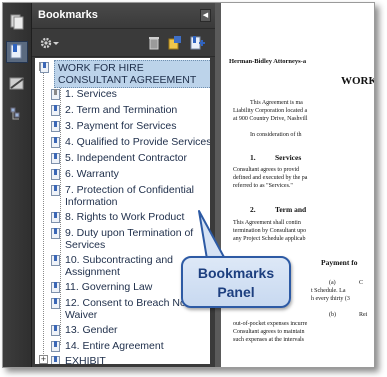 Image resolution: width=387 pixels, height=377 pixels. I want to click on bookmark-label: 1. Services, so click(91, 94).